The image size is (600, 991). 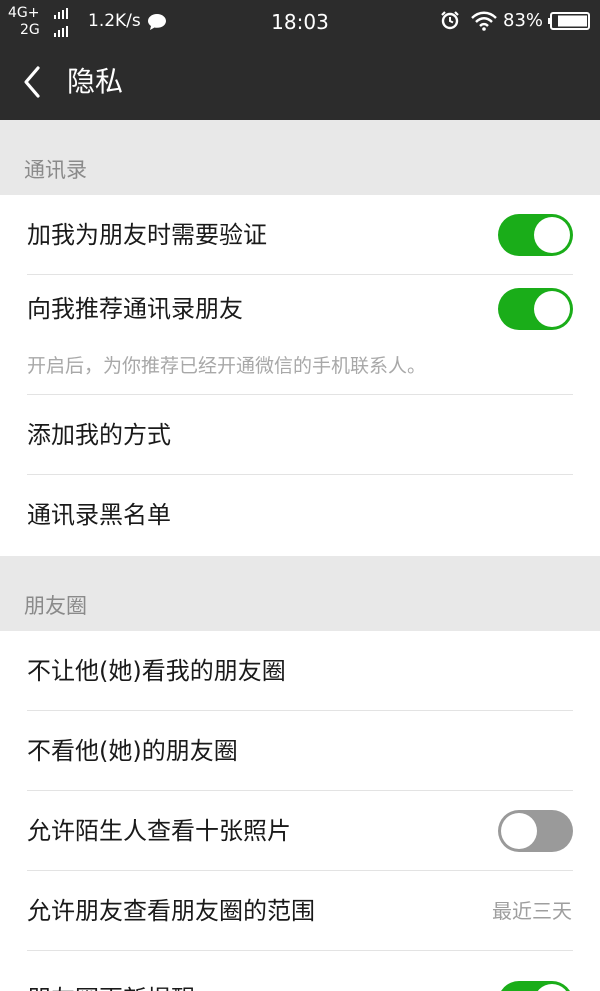 I want to click on recommend-contacts-hint: 开启后，为你推荐已经开通微信的手机联系人。, so click(x=300, y=375).